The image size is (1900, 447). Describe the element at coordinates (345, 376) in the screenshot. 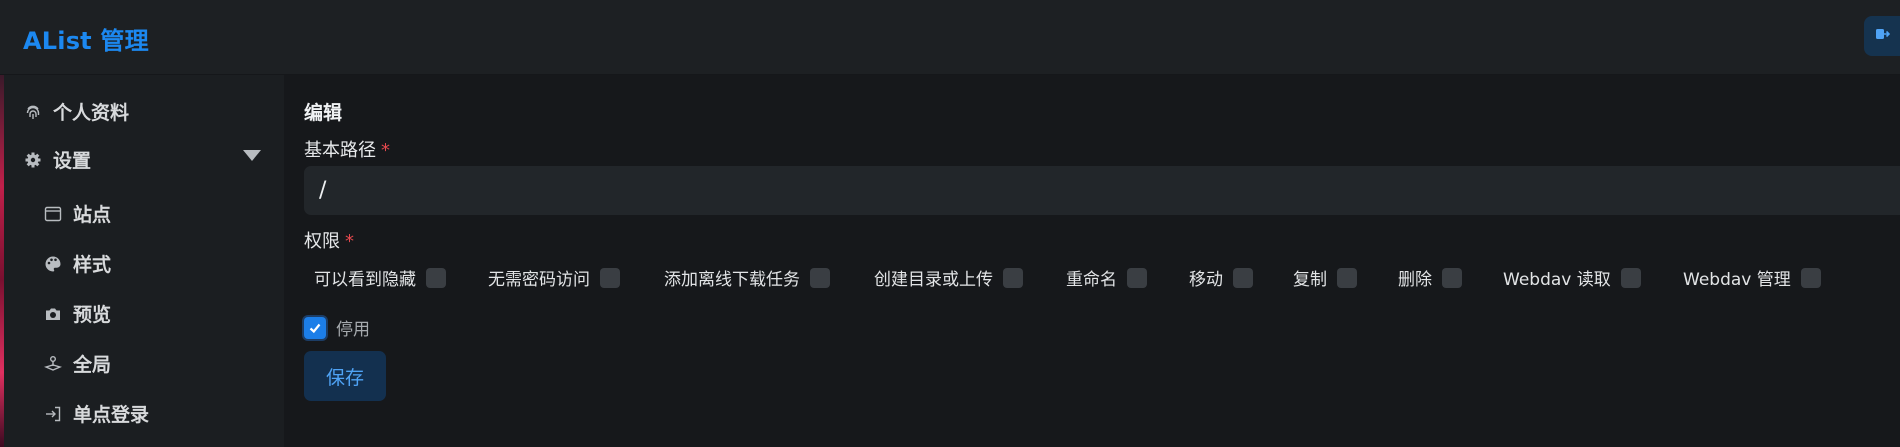

I see `save-button: 保存` at that location.